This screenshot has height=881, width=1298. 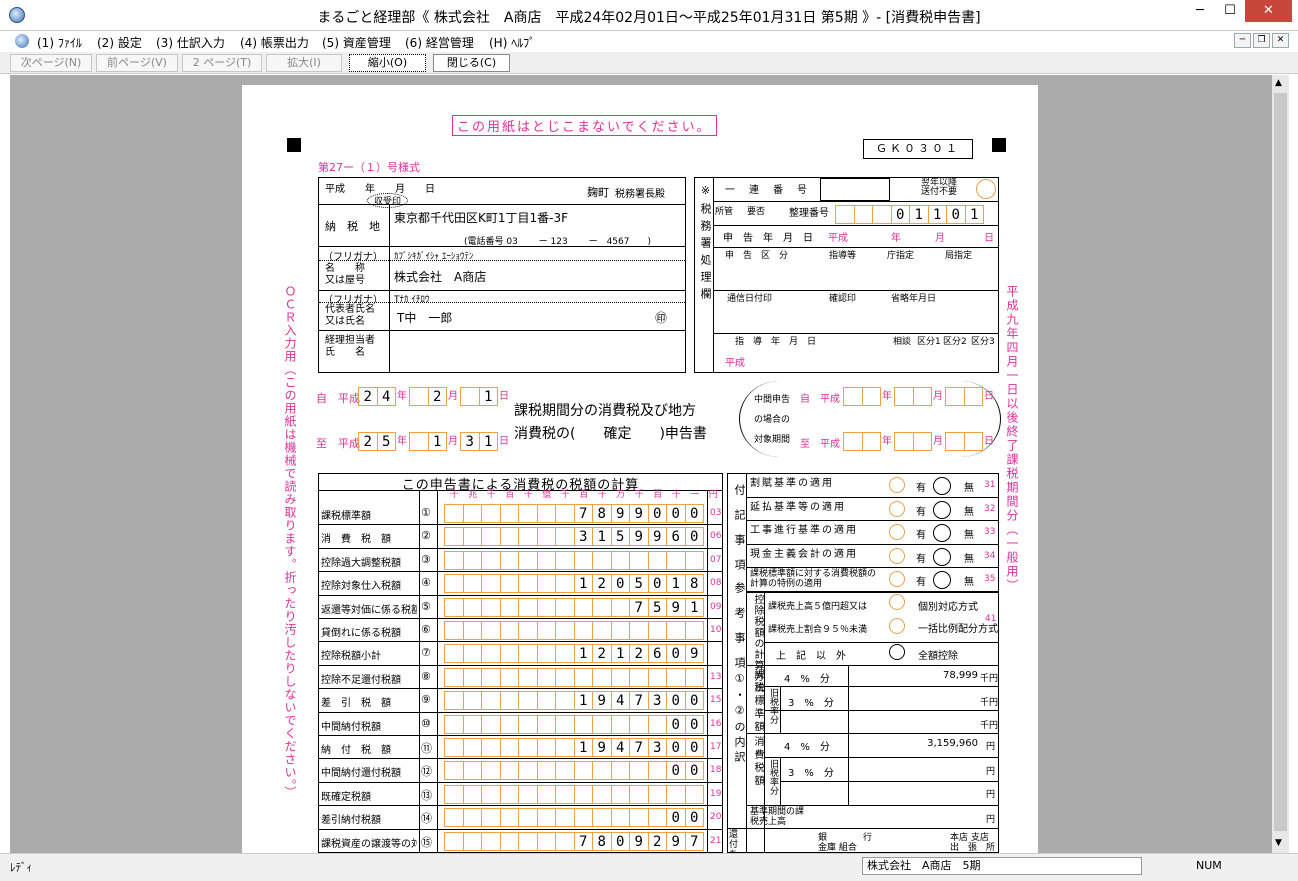 I want to click on minimize-button: ─, so click(x=1200, y=11).